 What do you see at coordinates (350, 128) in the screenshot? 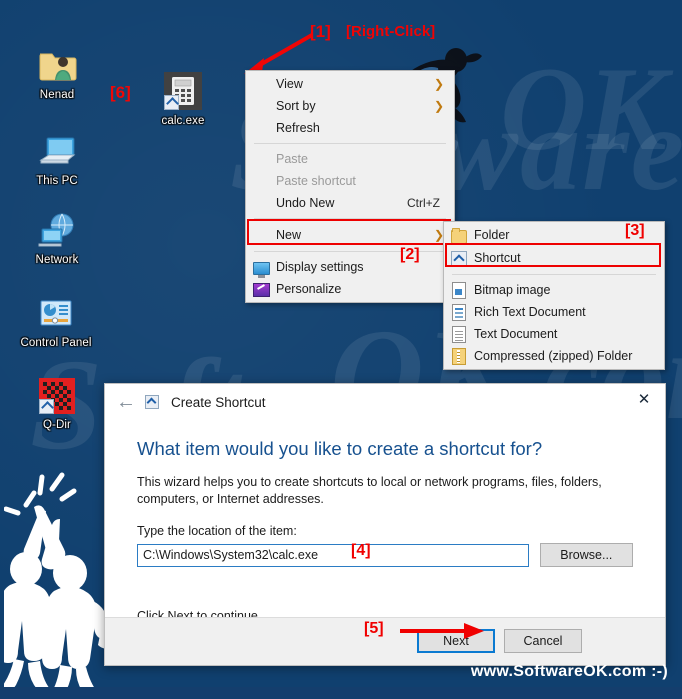
I see `menu-item-refresh: Refresh` at bounding box center [350, 128].